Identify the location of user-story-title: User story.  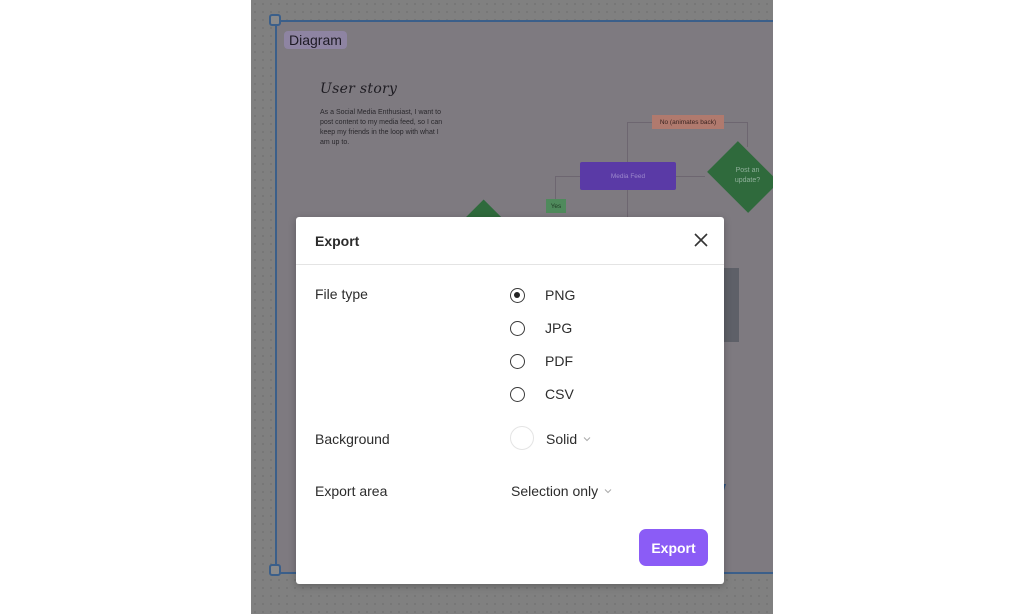
(359, 89).